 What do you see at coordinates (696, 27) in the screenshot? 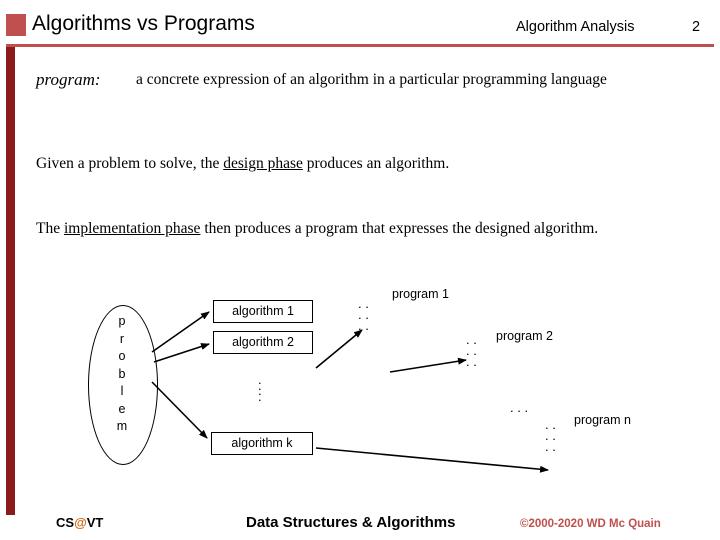
I see `page-number: 2` at bounding box center [696, 27].